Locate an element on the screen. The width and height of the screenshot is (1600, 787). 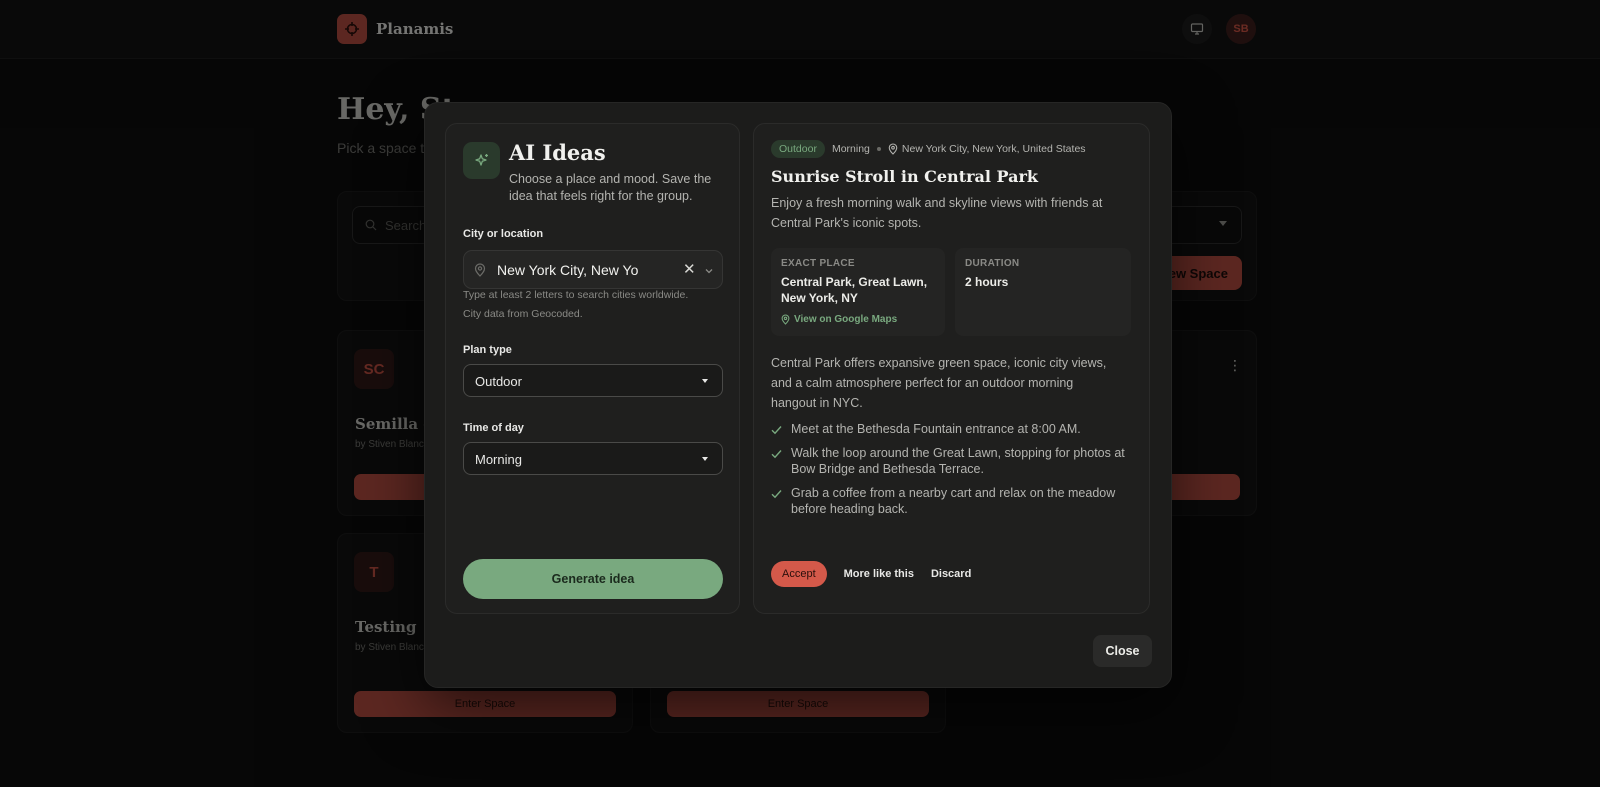
maps-link-label: View on Google Maps is located at coordinates (846, 319).